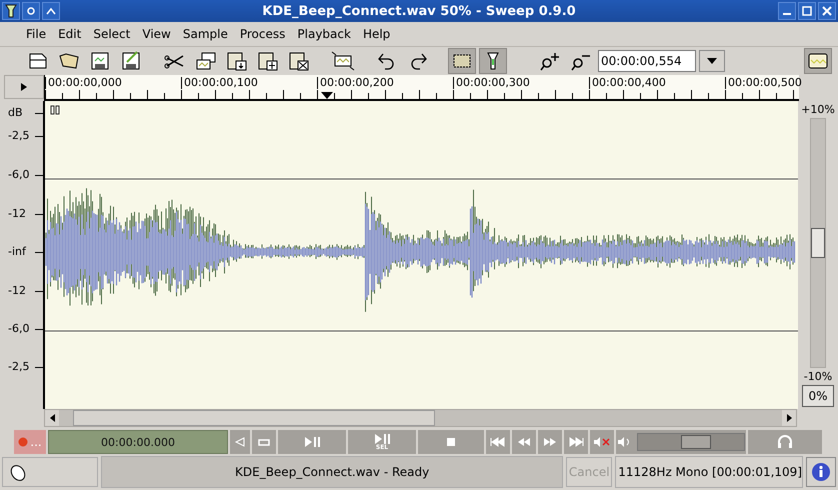 The height and width of the screenshot is (490, 838). I want to click on maximize-icon, so click(807, 11).